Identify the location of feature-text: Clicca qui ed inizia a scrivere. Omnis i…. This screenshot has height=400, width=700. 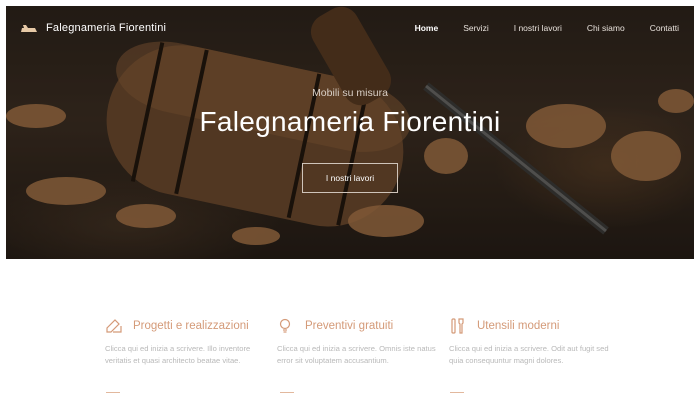
(356, 354).